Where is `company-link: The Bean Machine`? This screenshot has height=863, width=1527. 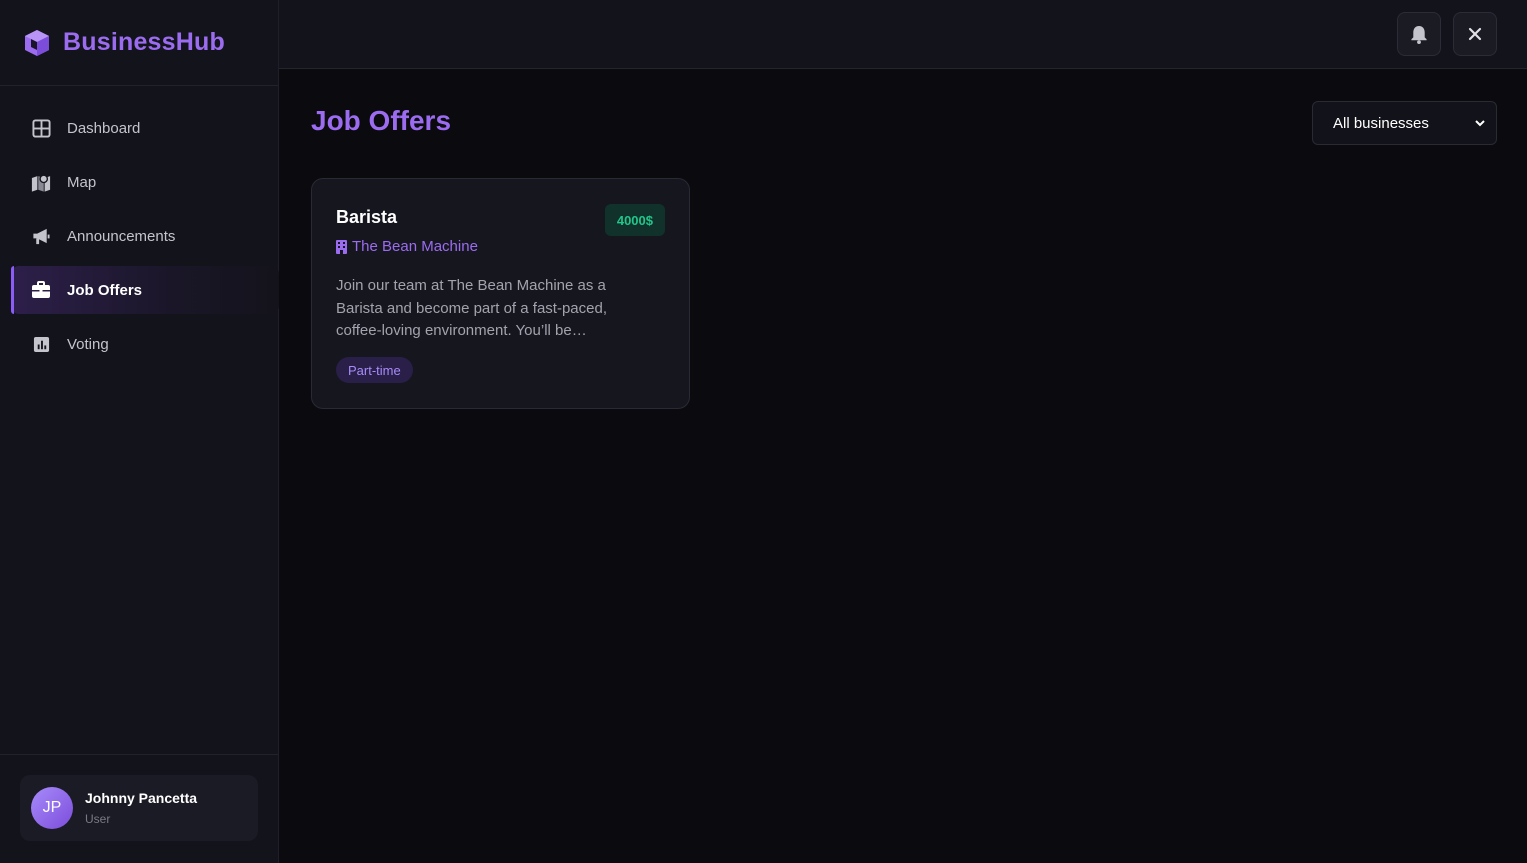
company-link: The Bean Machine is located at coordinates (407, 246).